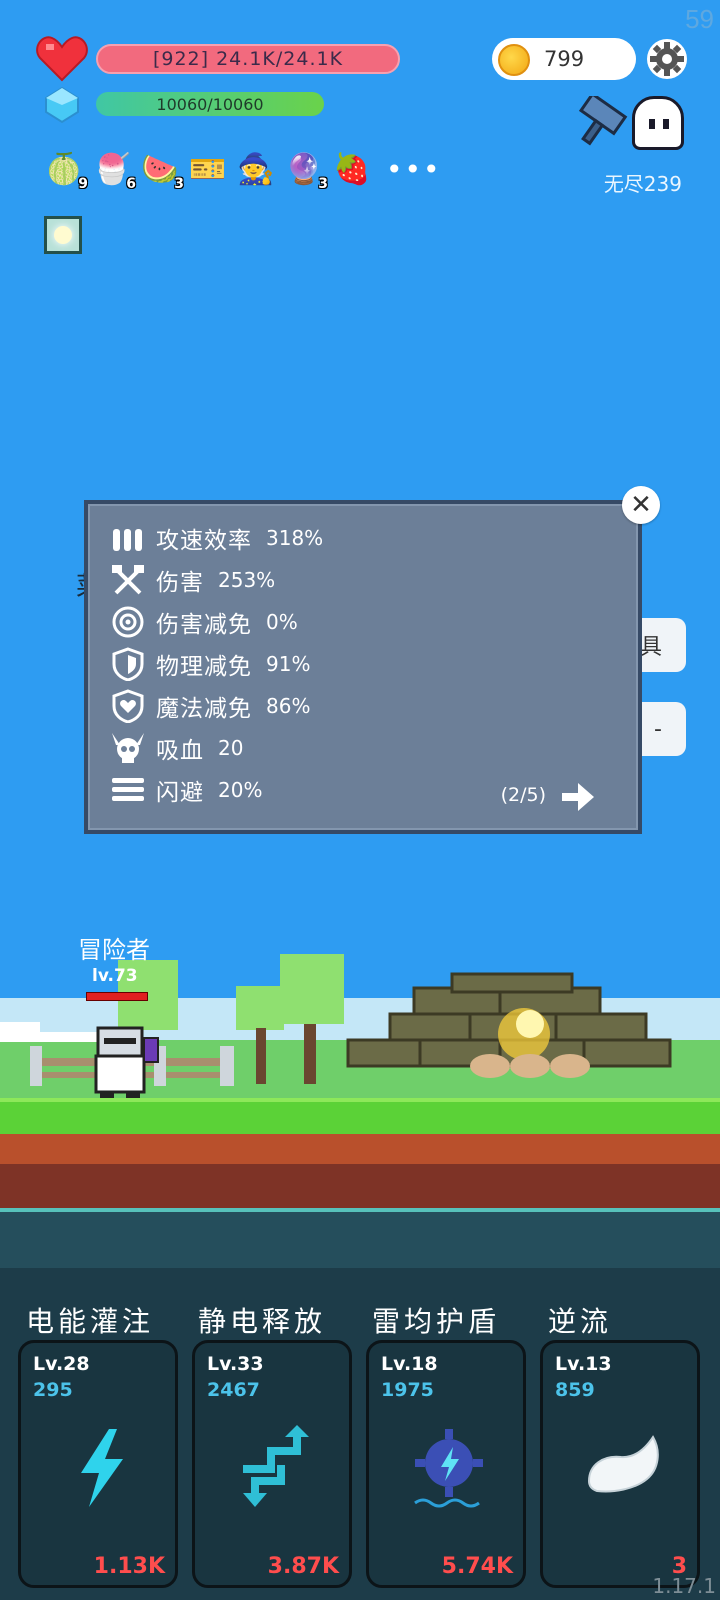 This screenshot has width=720, height=1600. Describe the element at coordinates (448, 1468) in the screenshot. I see `spiked-orb-icon` at that location.